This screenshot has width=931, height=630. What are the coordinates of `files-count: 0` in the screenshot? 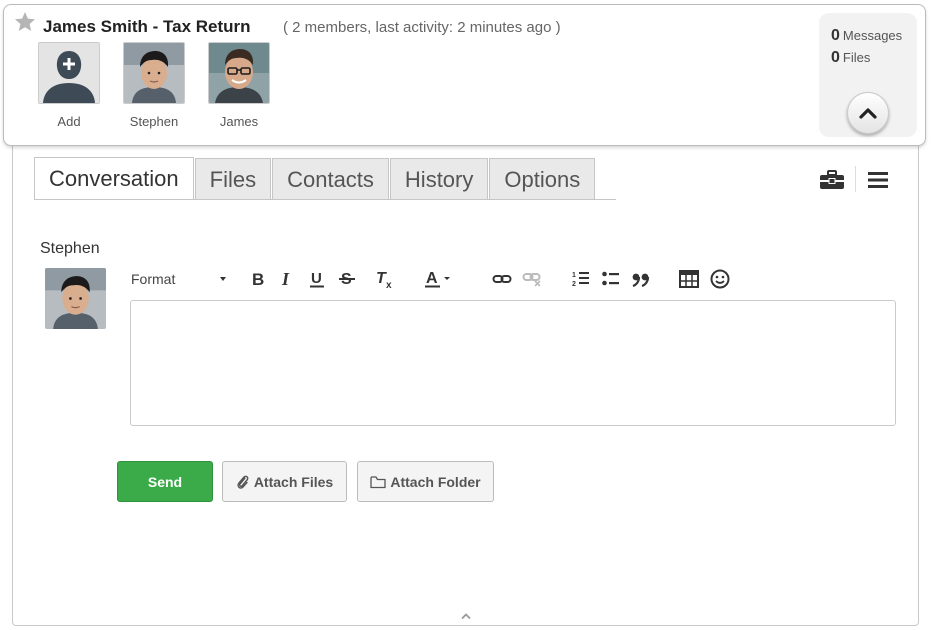 It's located at (835, 57).